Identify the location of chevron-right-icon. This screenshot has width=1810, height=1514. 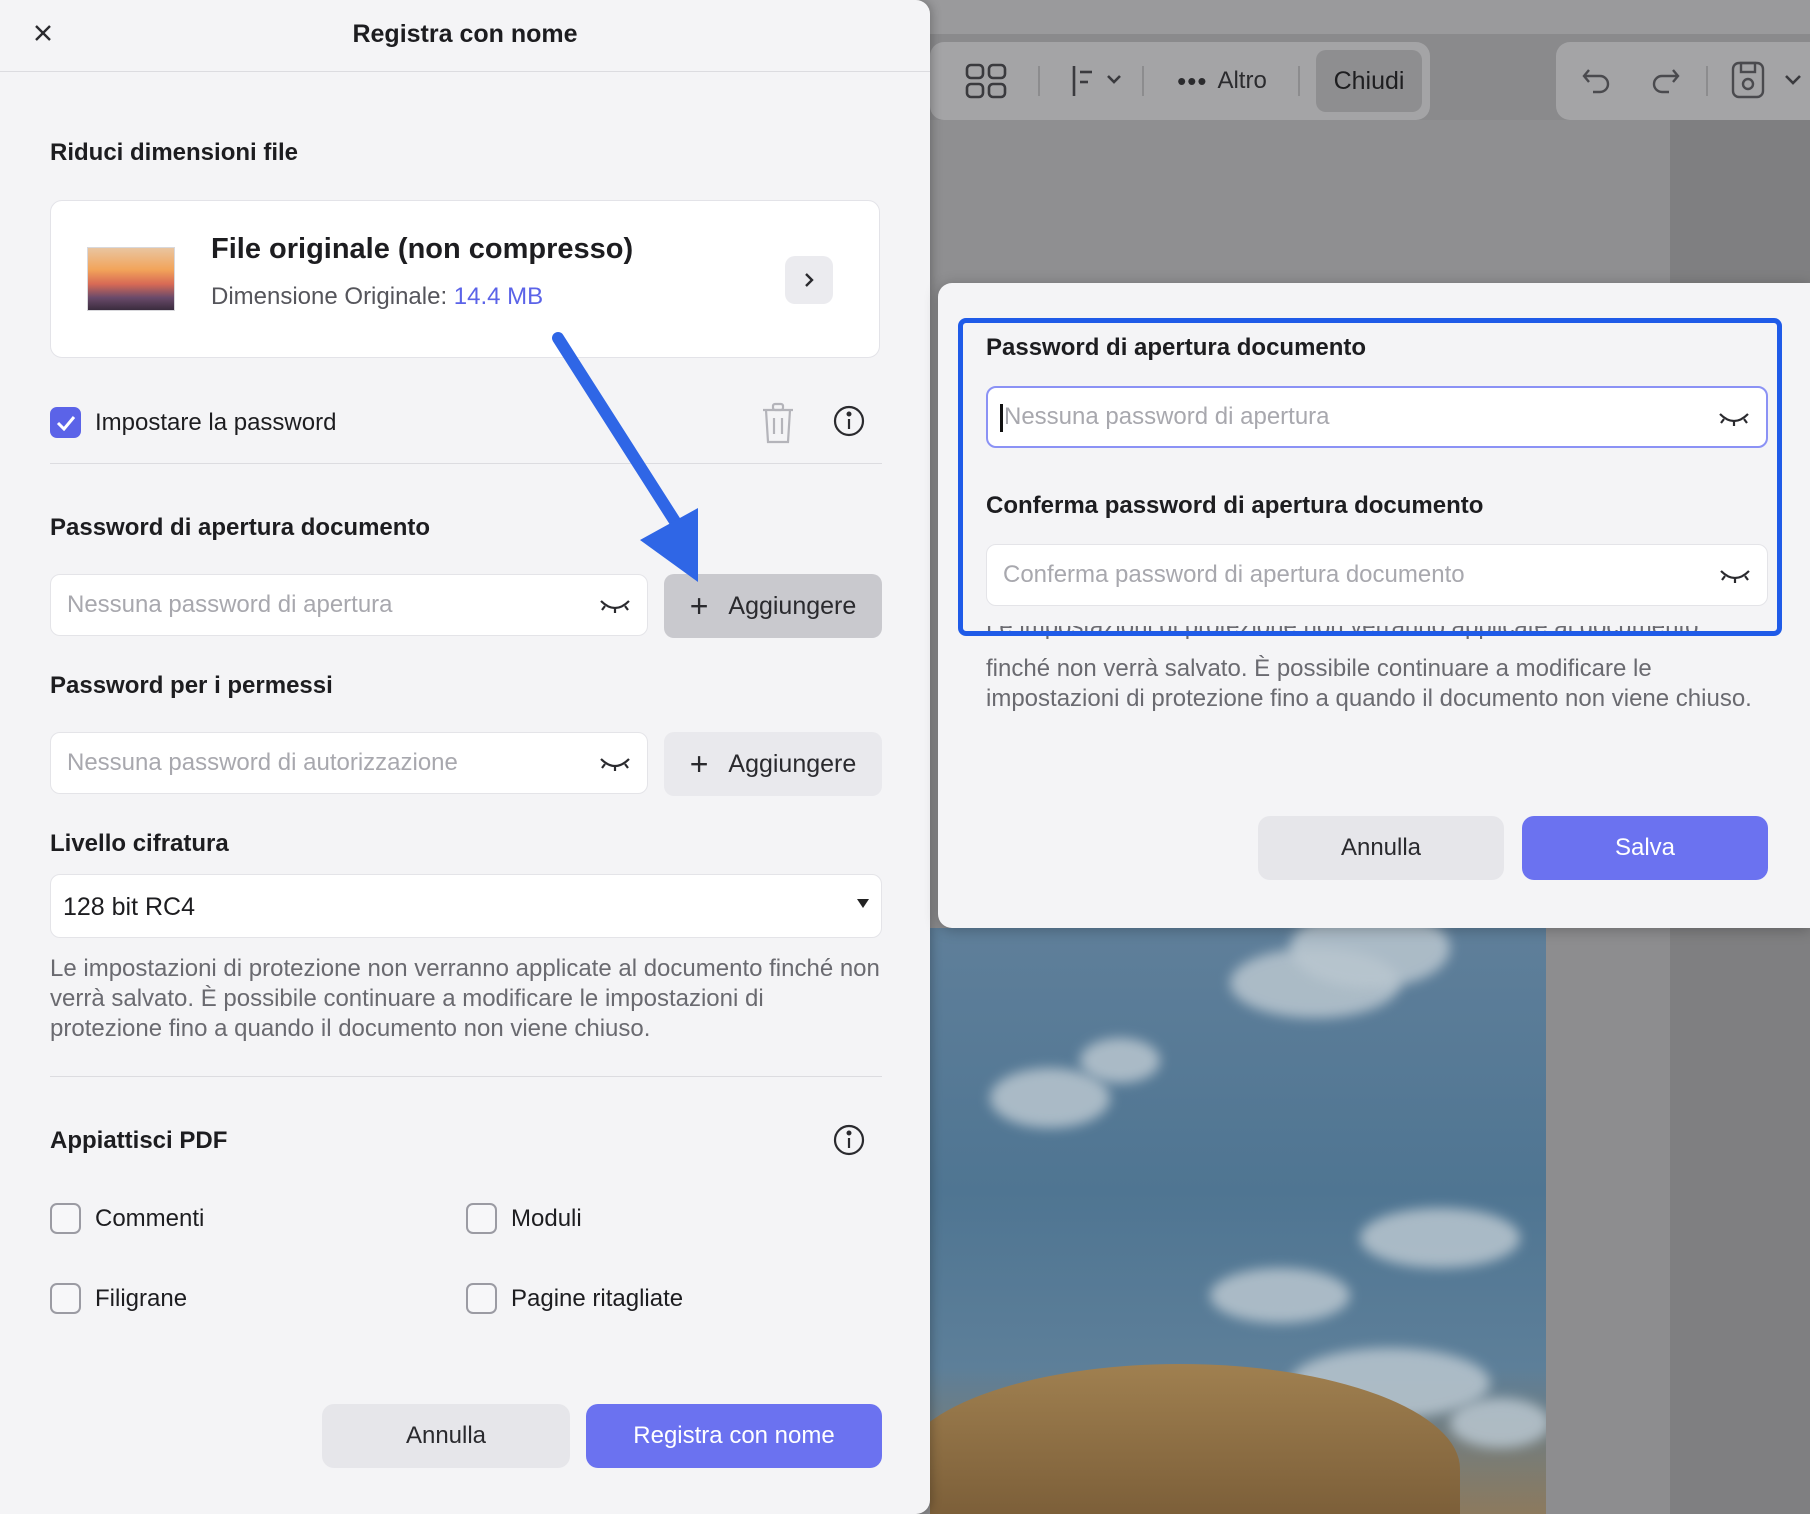
(809, 280).